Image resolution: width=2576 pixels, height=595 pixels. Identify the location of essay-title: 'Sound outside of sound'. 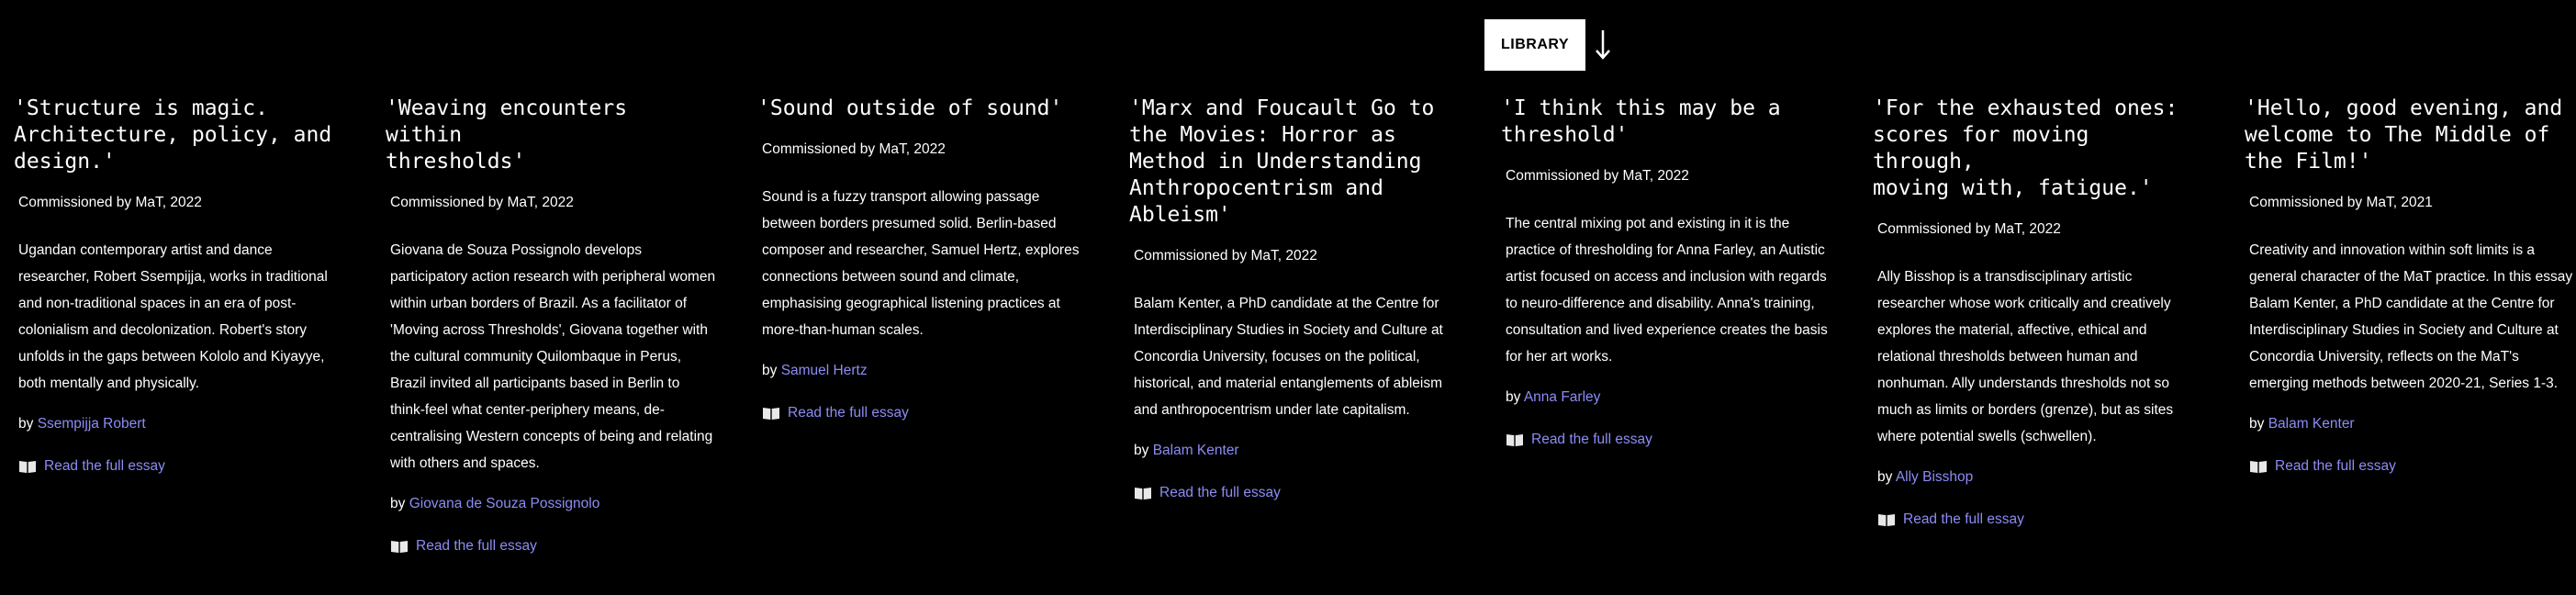
(910, 108).